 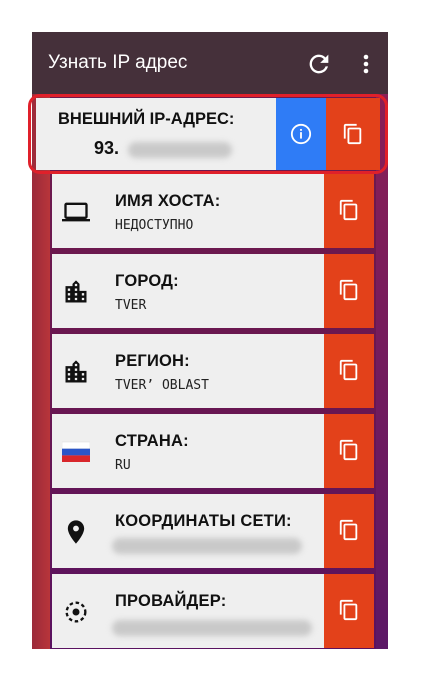 What do you see at coordinates (118, 62) in the screenshot?
I see `app-title: Узнать IP адрес` at bounding box center [118, 62].